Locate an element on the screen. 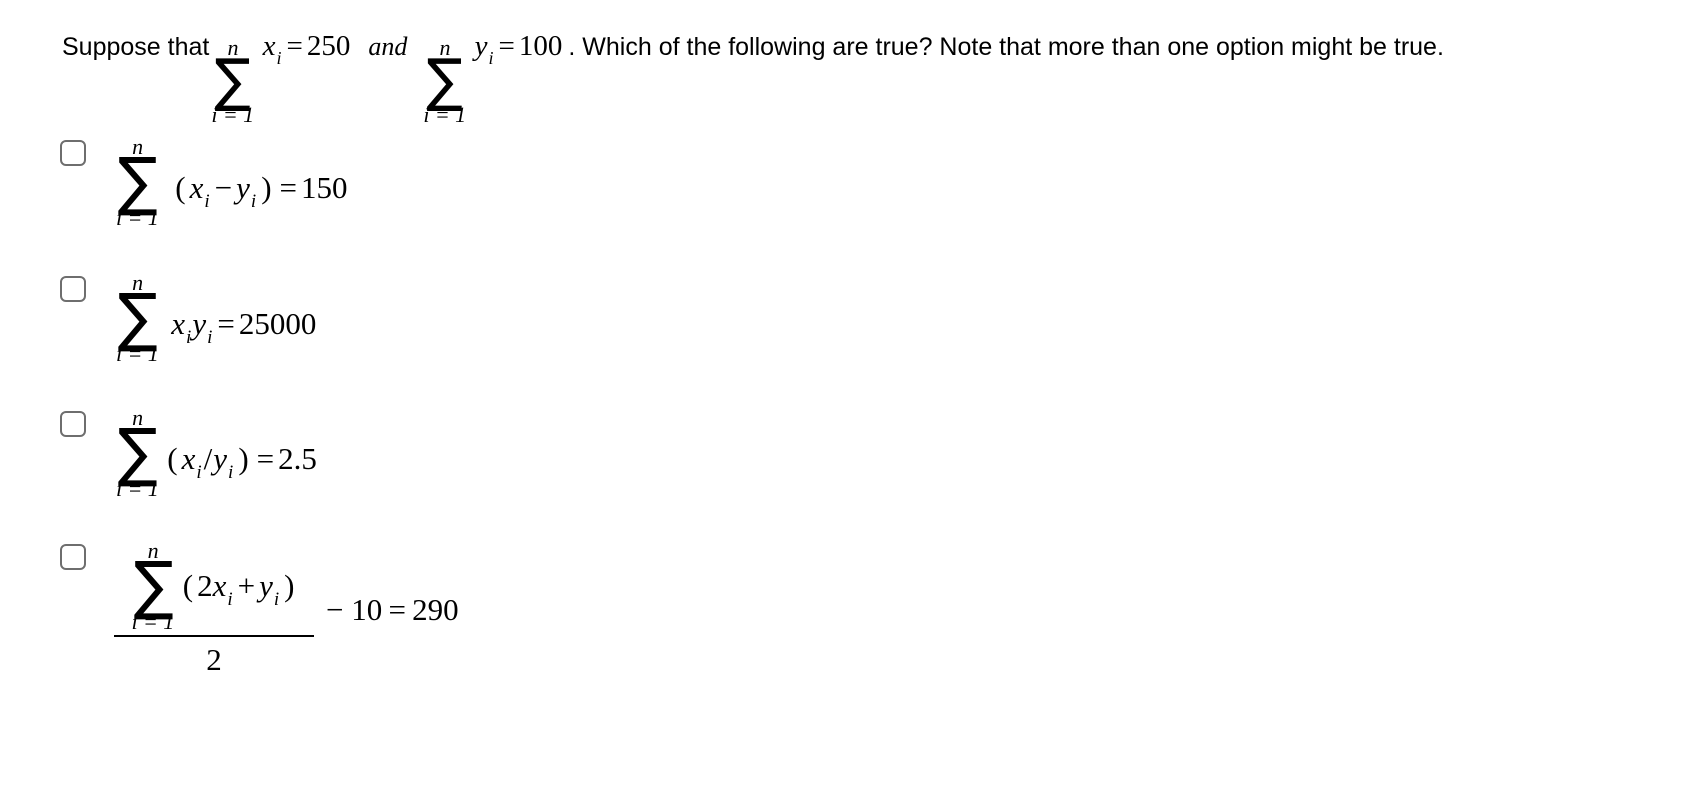 This screenshot has width=1686, height=788. option-4-tail-expression: − 10 = 290 is located at coordinates (392, 610).